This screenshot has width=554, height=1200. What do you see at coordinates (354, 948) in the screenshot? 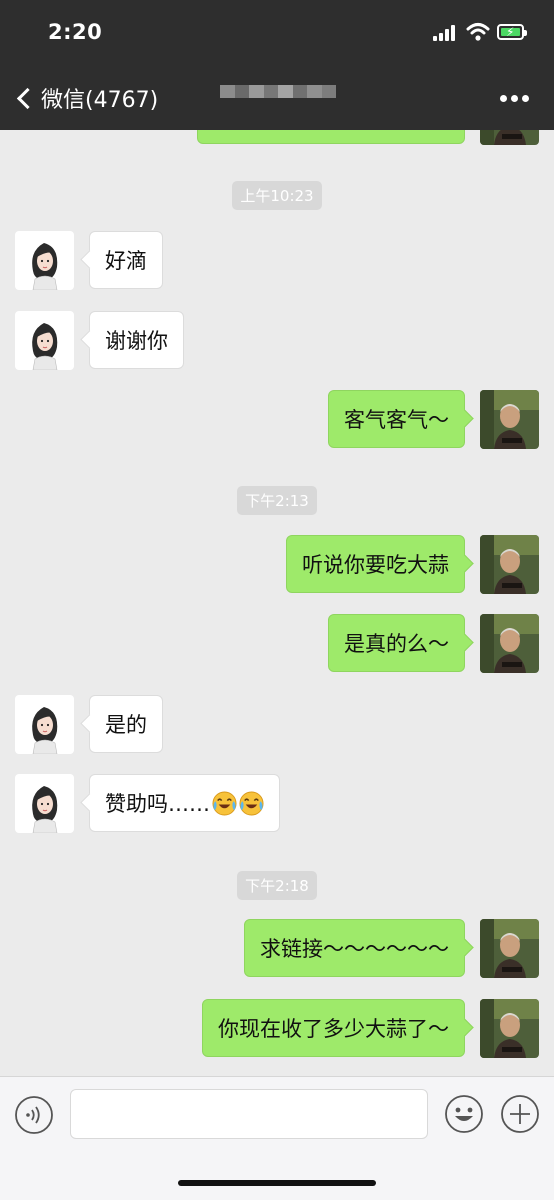
I see `message-bubble: 求链接～～～～～～` at bounding box center [354, 948].